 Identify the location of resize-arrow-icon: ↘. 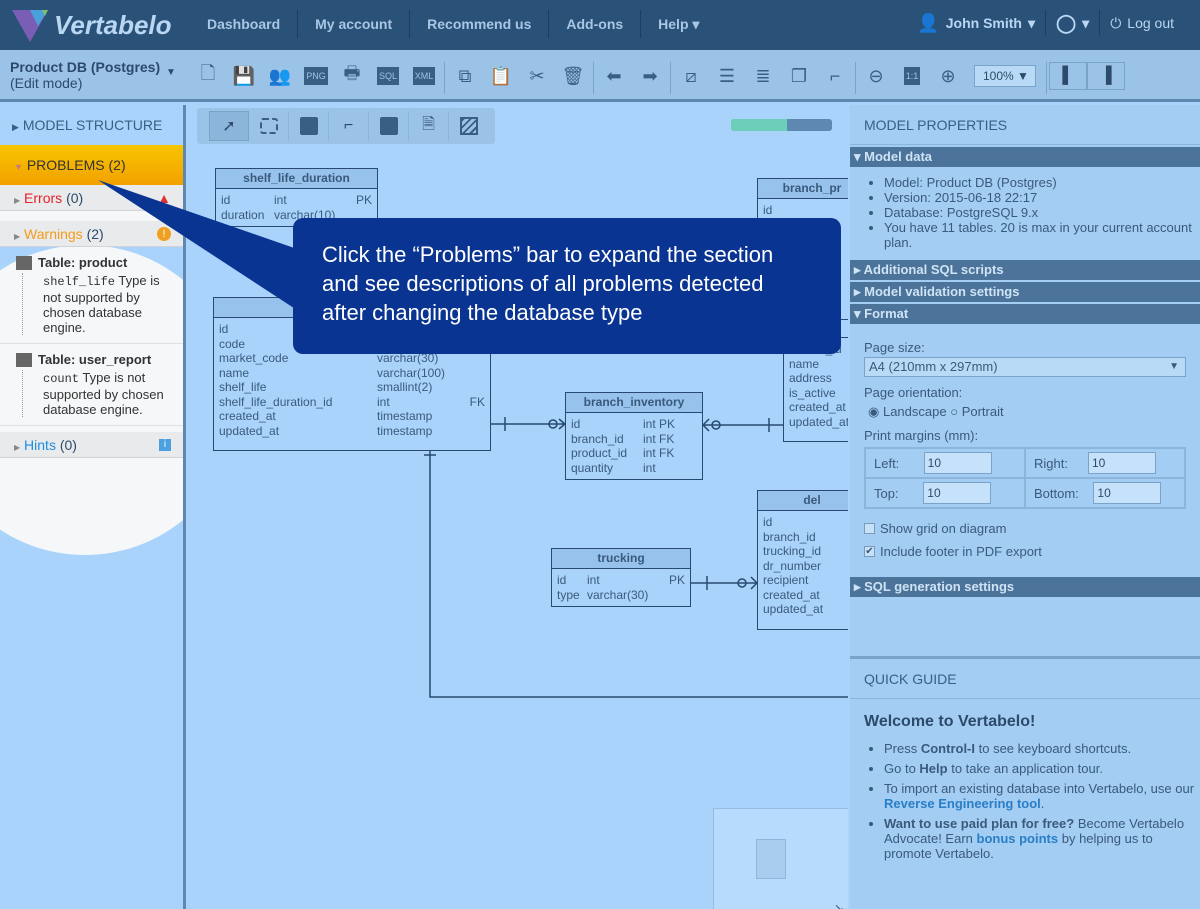
(839, 905).